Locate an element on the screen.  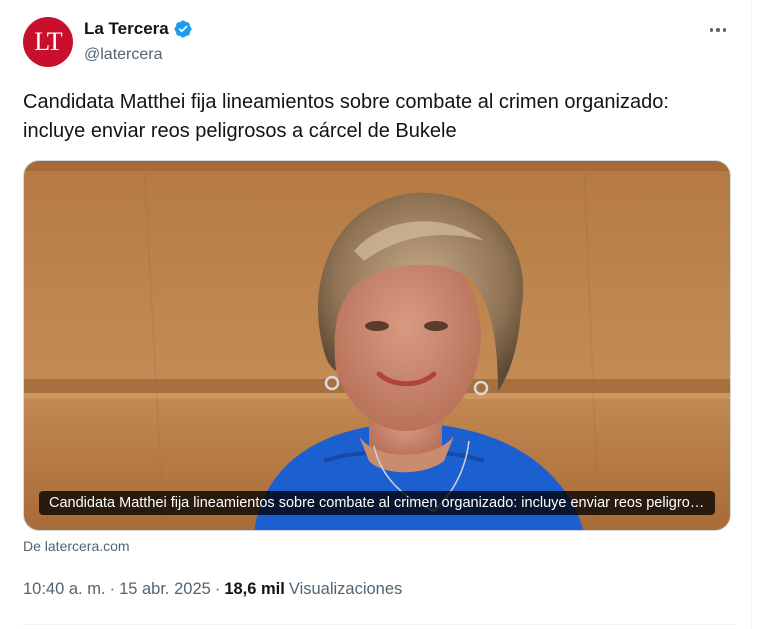
display-name: La Tercera is located at coordinates (126, 29).